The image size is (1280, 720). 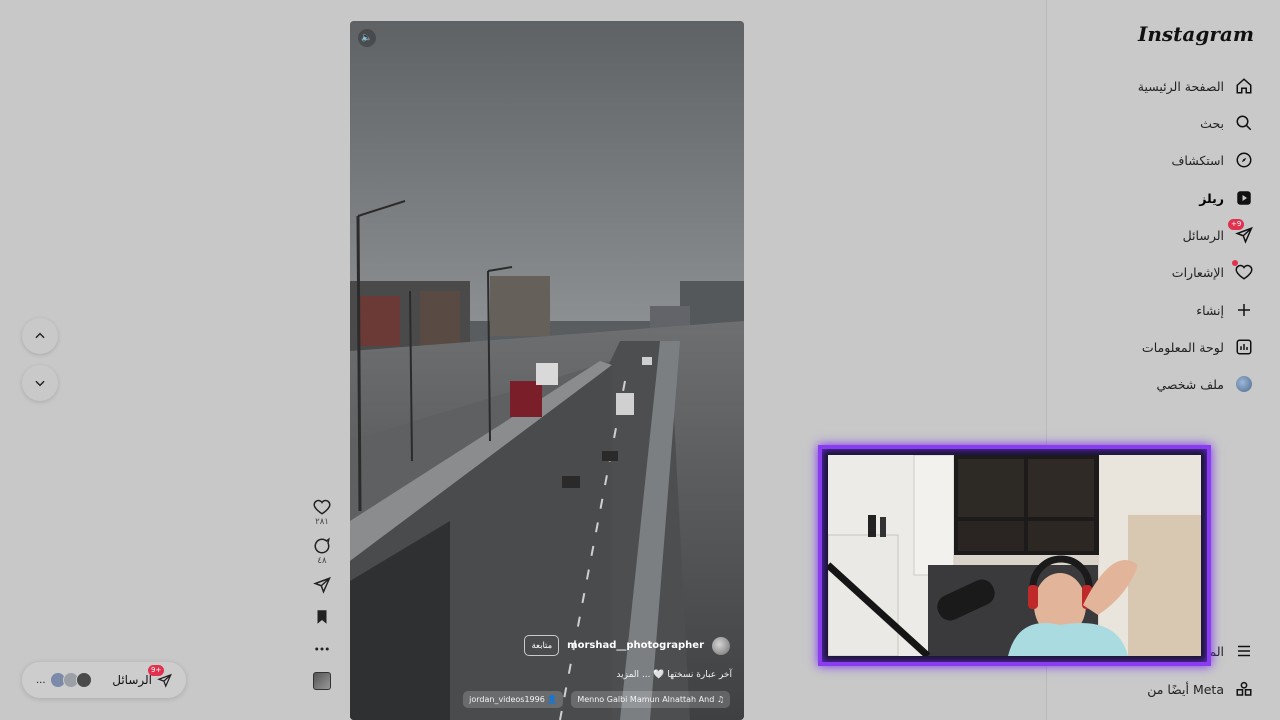 What do you see at coordinates (1235, 263) in the screenshot?
I see `notification-dot` at bounding box center [1235, 263].